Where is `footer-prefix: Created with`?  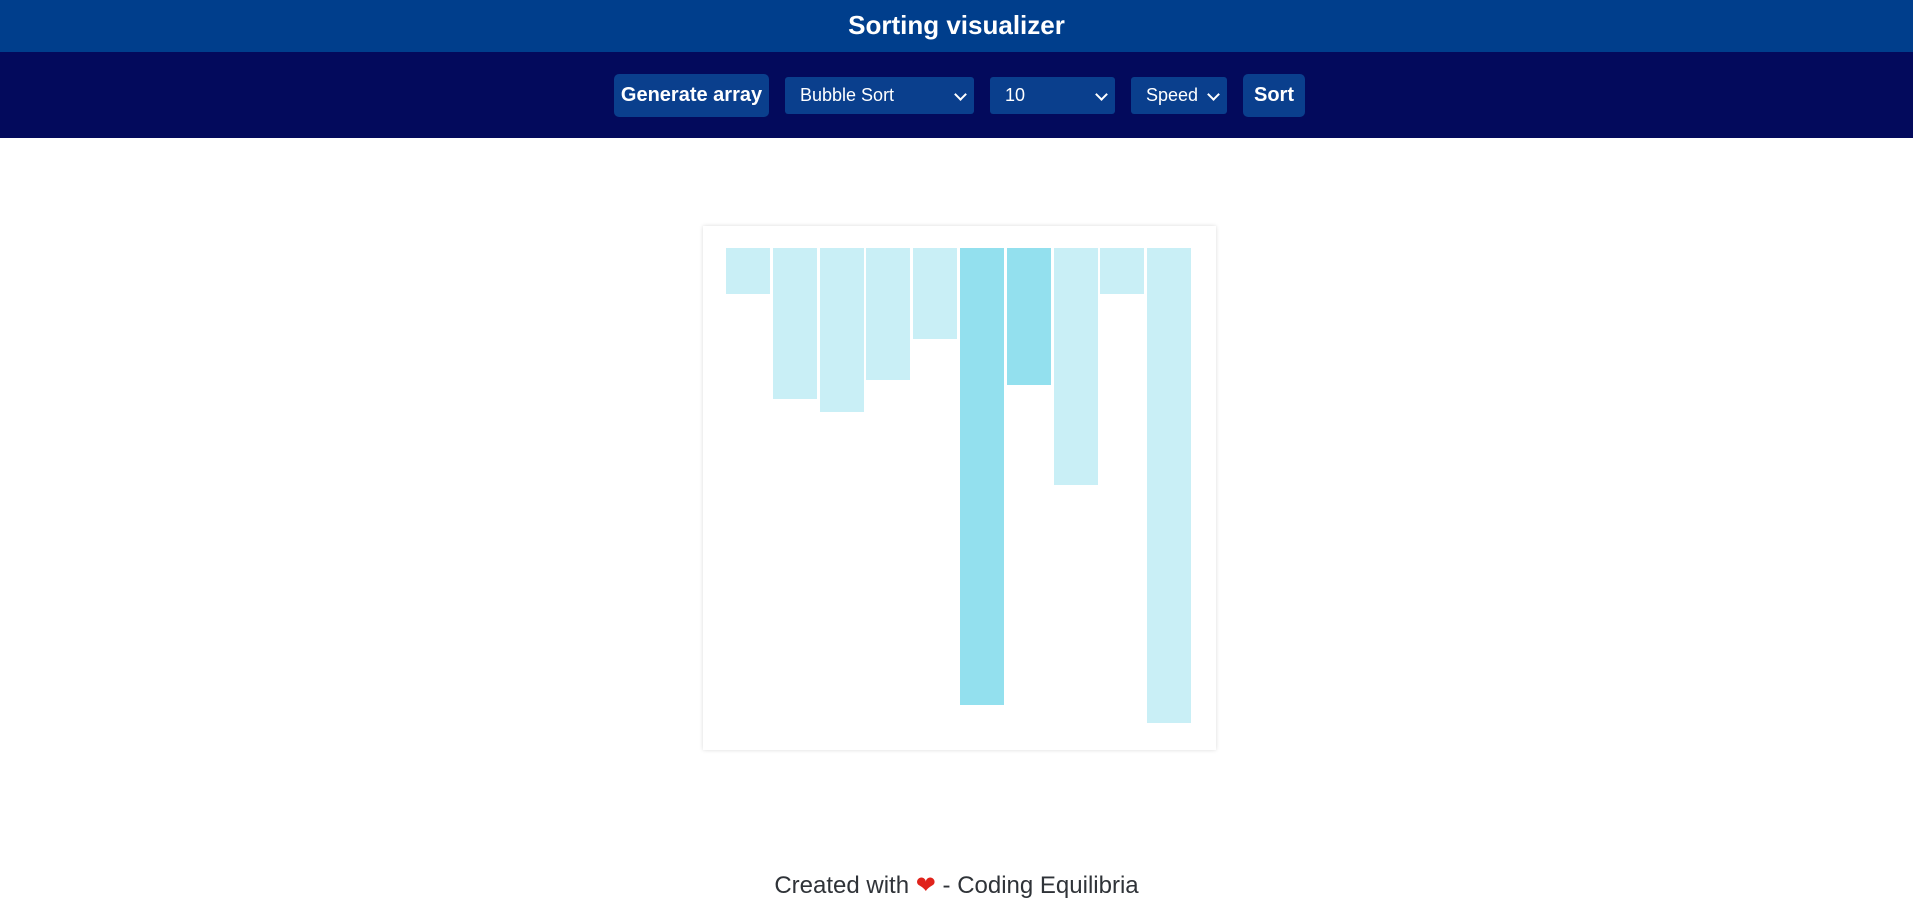
footer-prefix: Created with is located at coordinates (841, 885).